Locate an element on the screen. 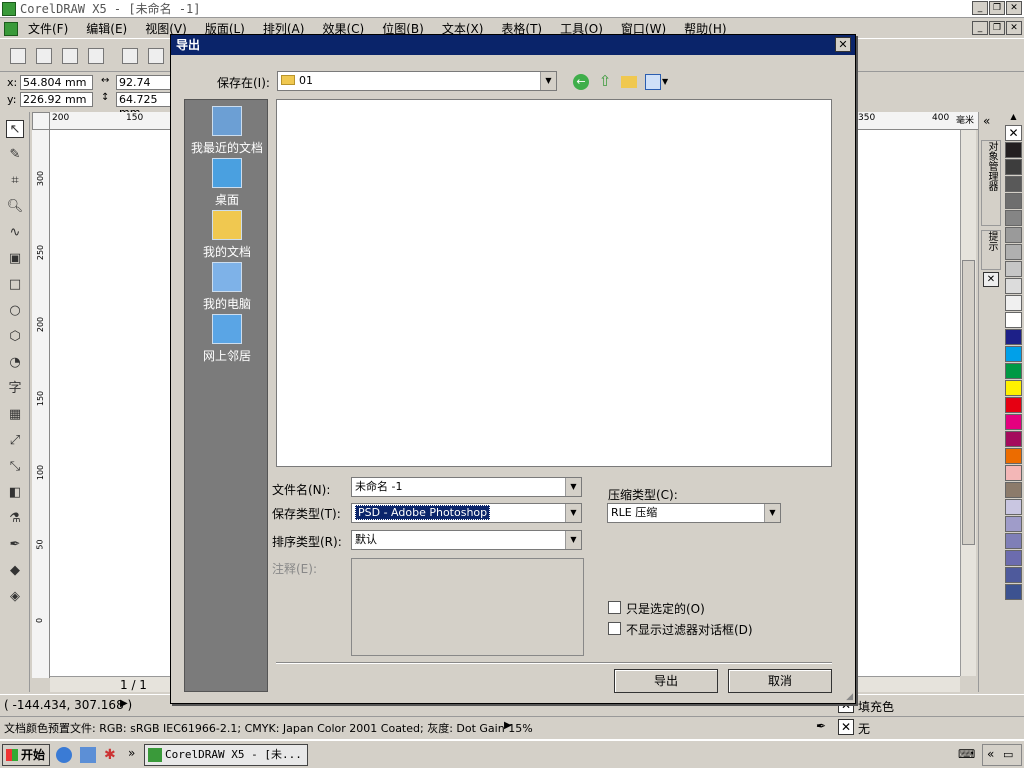 The width and height of the screenshot is (1024, 768). back-icon: ← is located at coordinates (581, 82).